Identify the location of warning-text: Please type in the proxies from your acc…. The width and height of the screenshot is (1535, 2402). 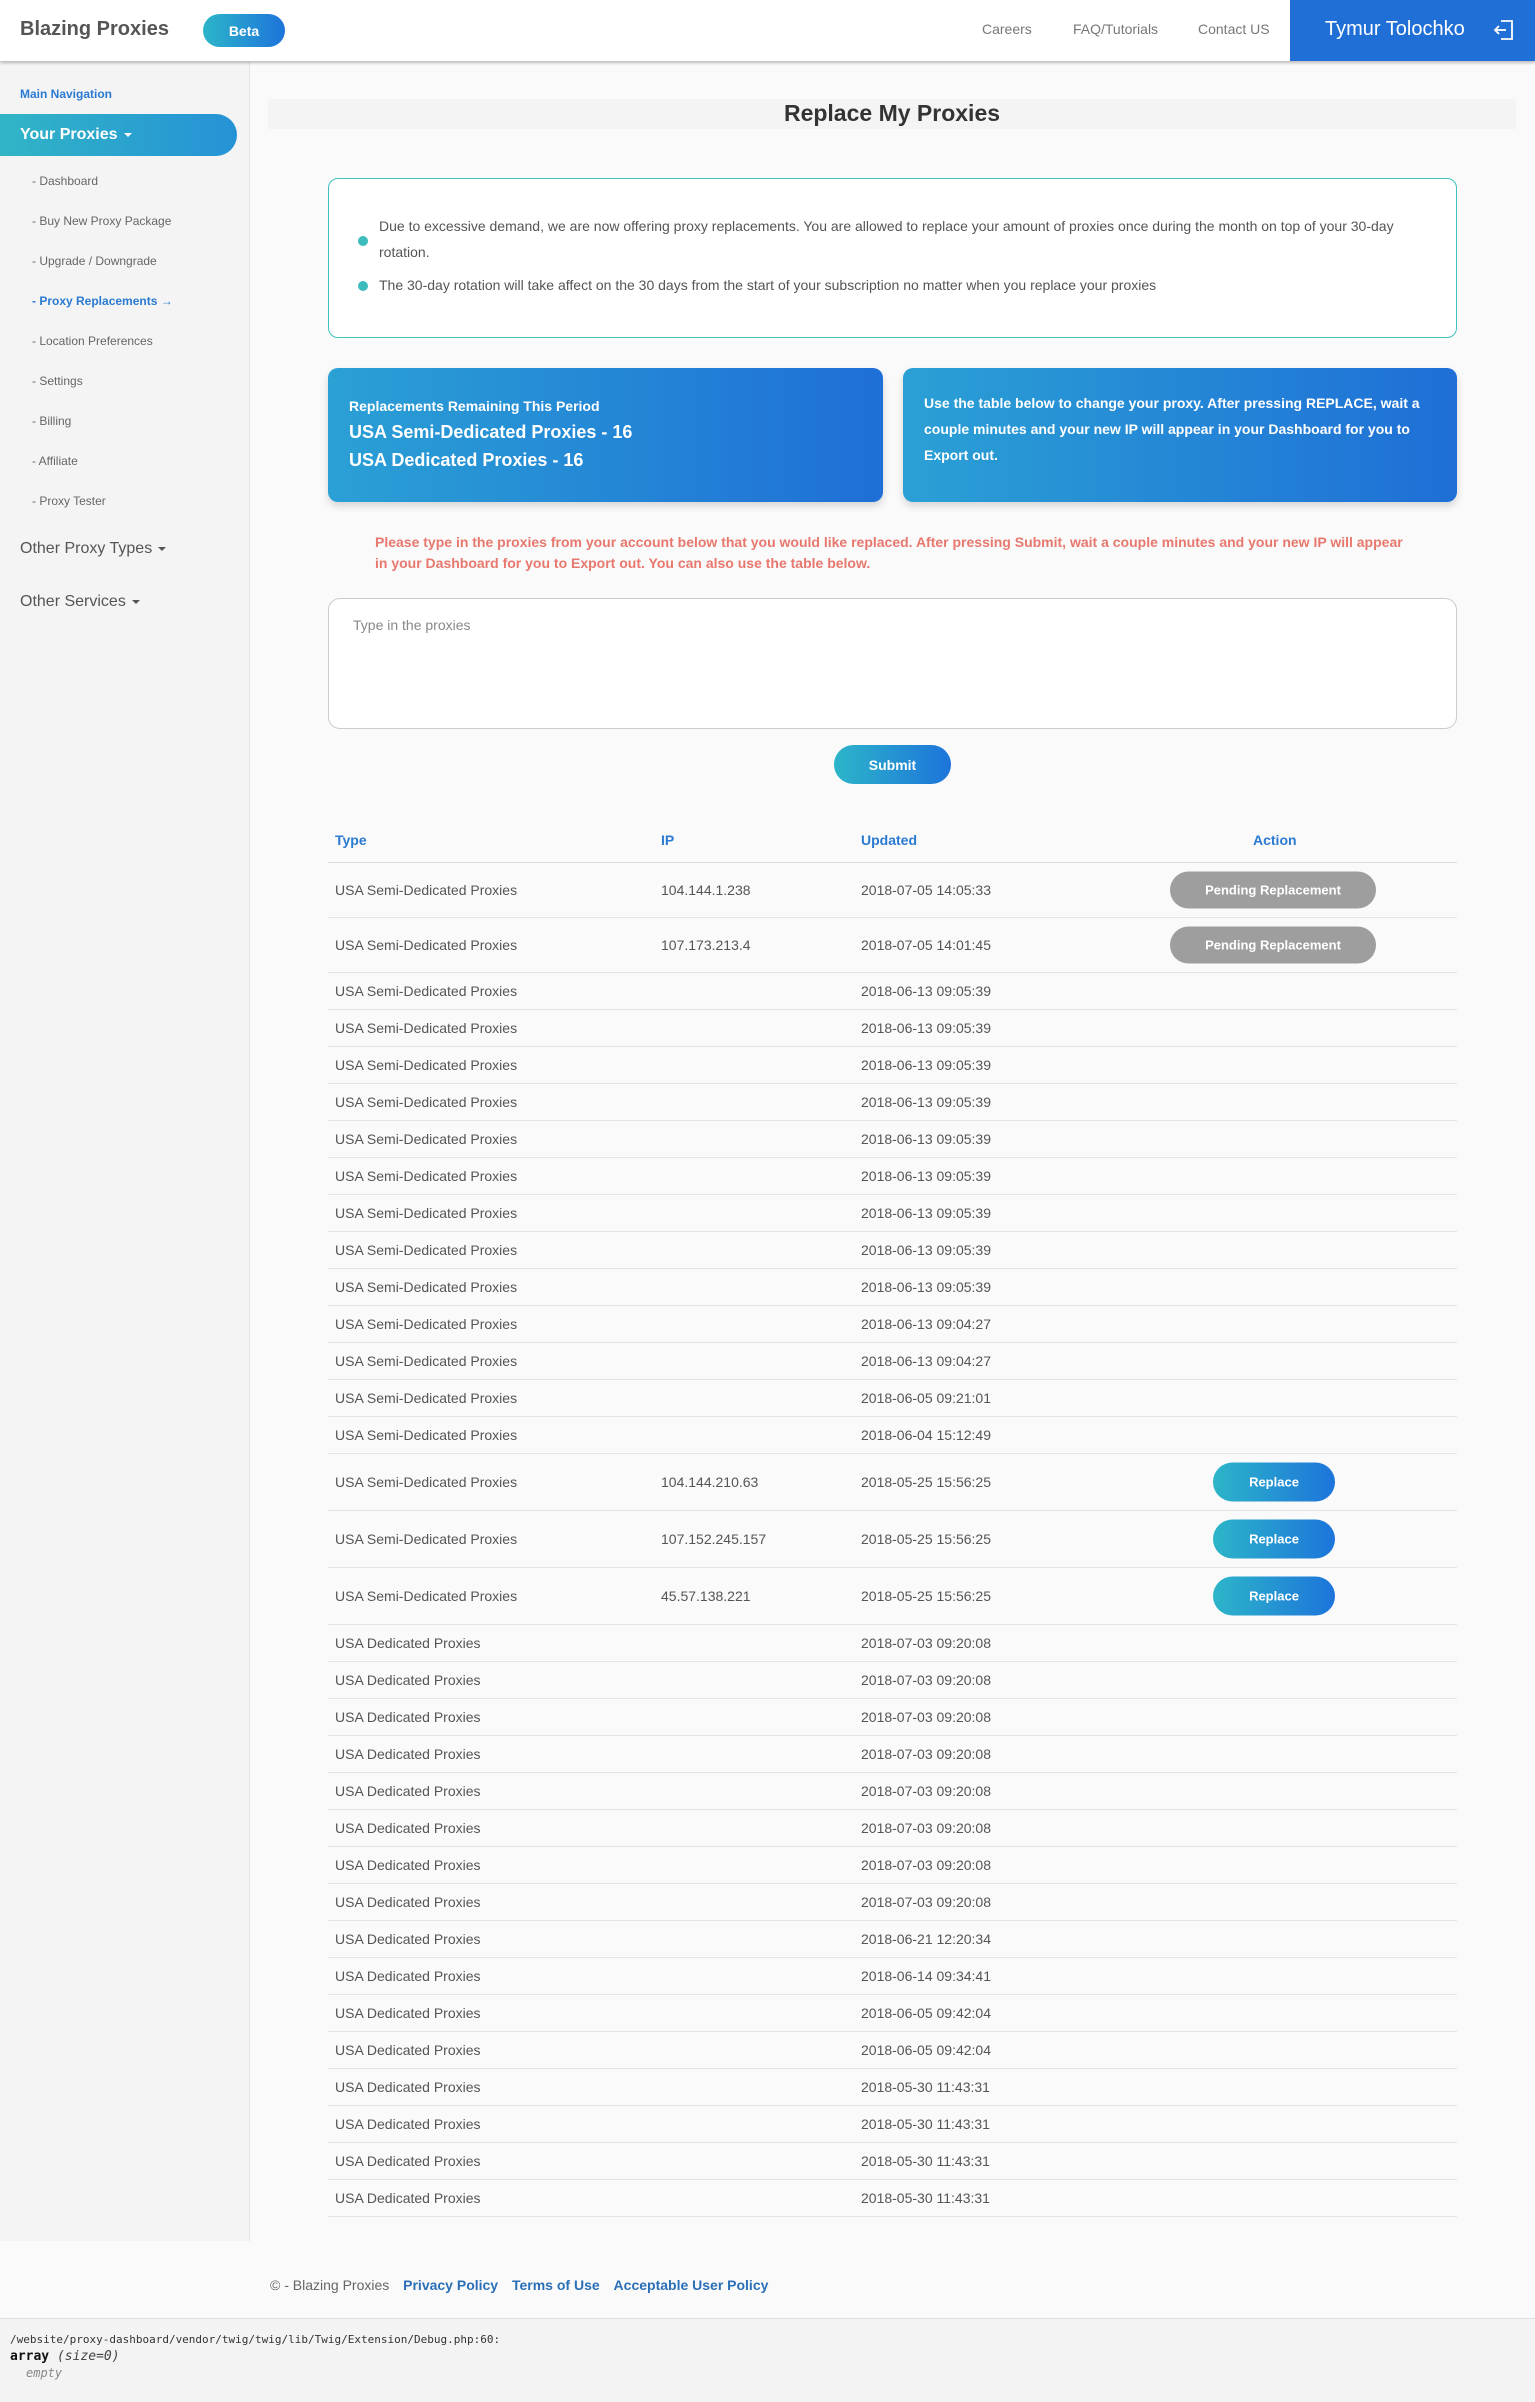
(889, 552).